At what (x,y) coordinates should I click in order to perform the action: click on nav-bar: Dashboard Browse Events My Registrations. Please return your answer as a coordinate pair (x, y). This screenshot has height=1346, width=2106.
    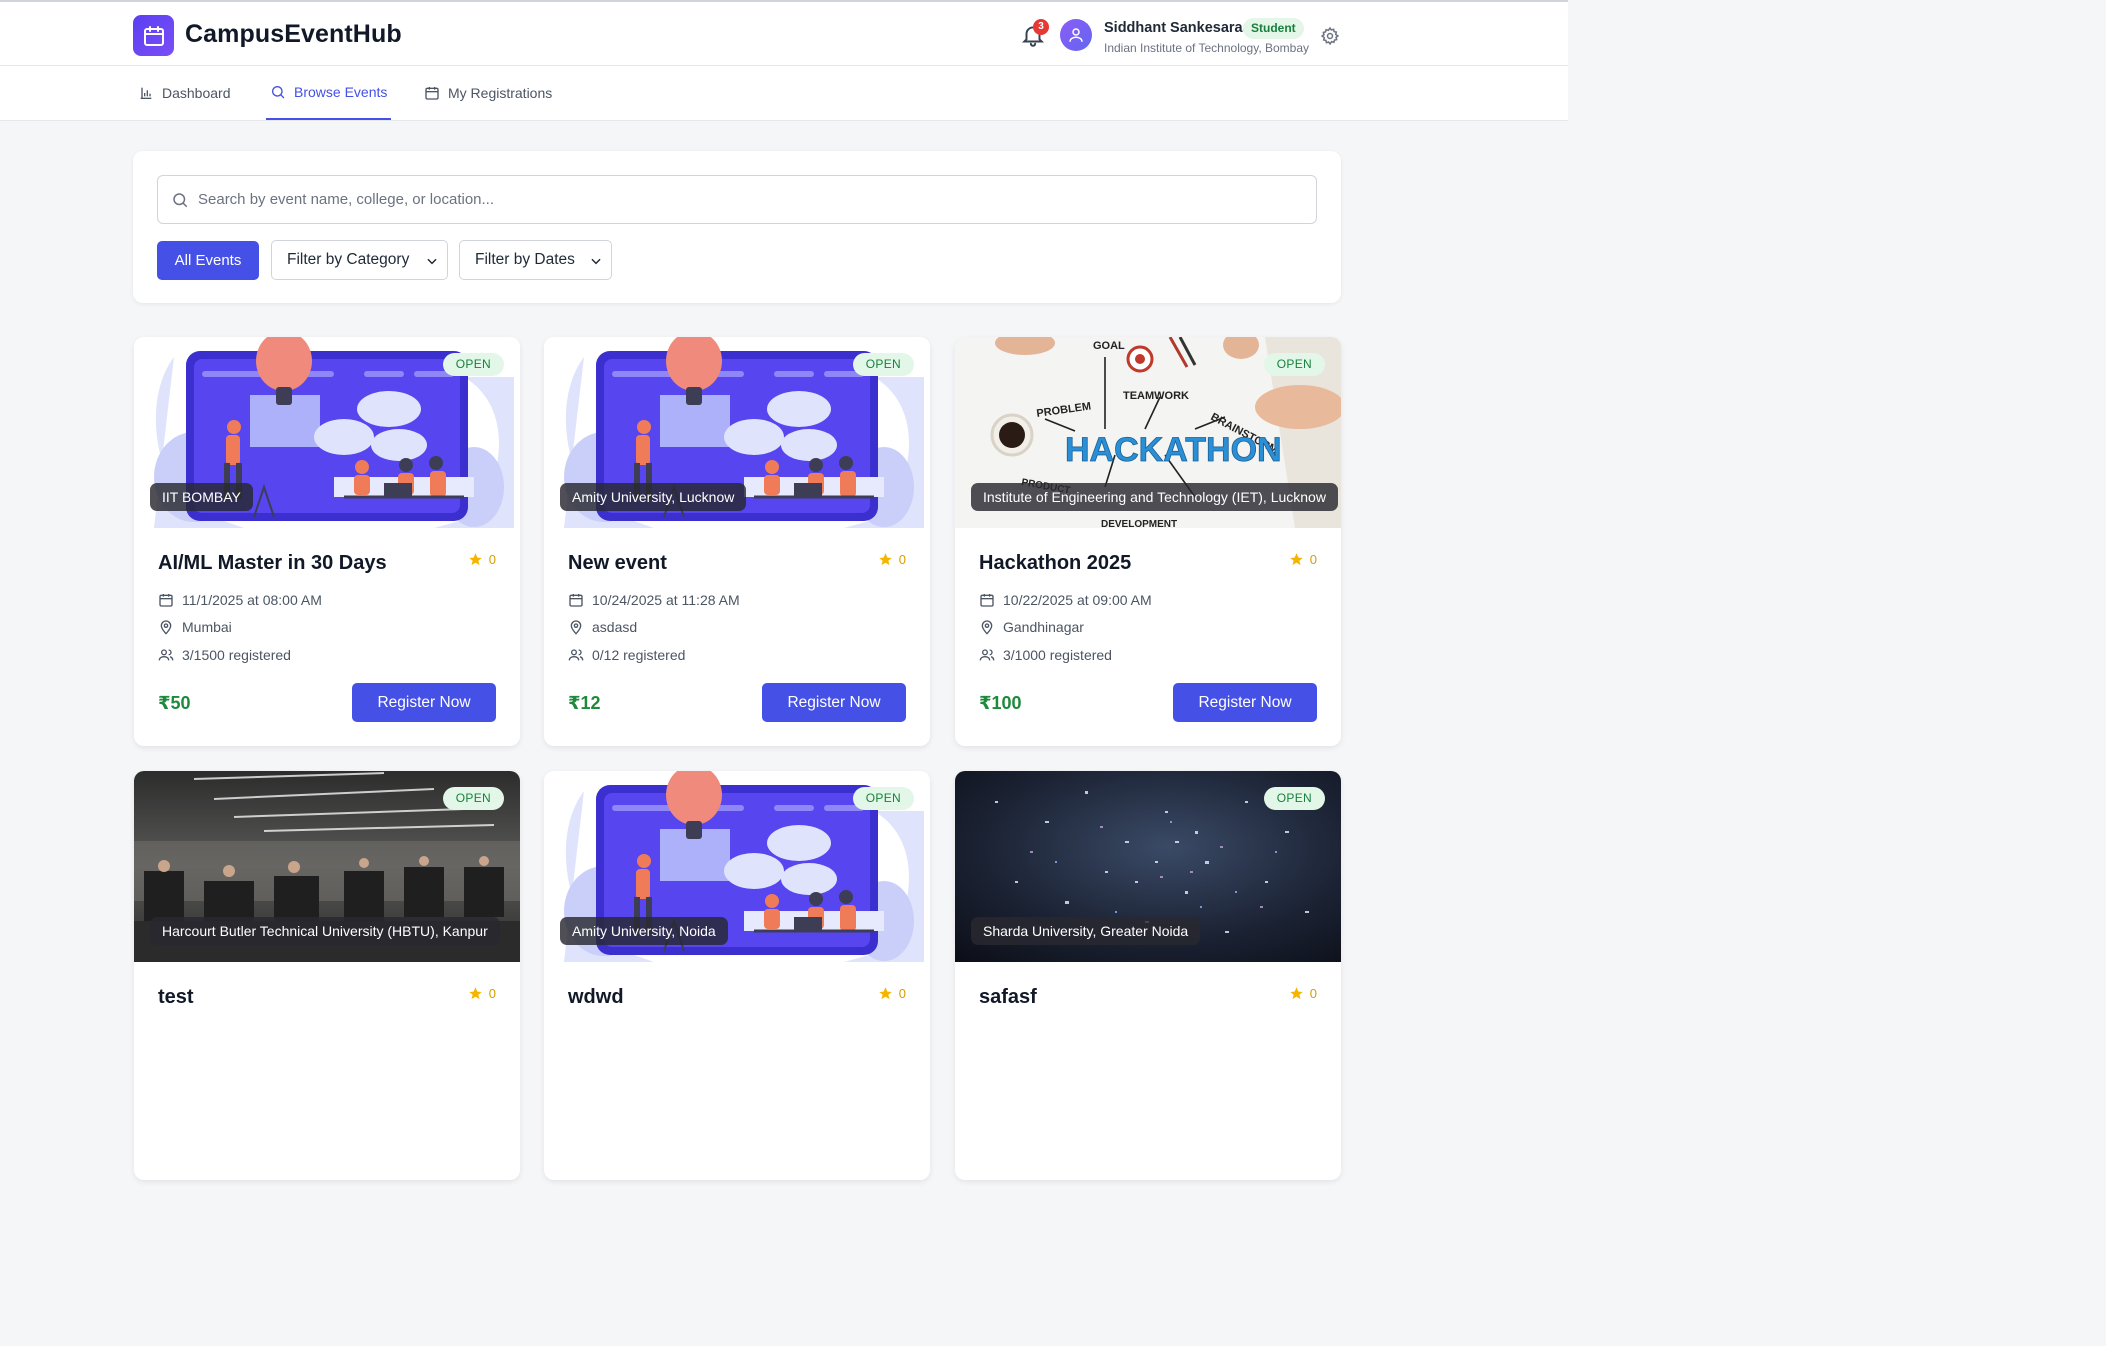
    Looking at the image, I should click on (784, 93).